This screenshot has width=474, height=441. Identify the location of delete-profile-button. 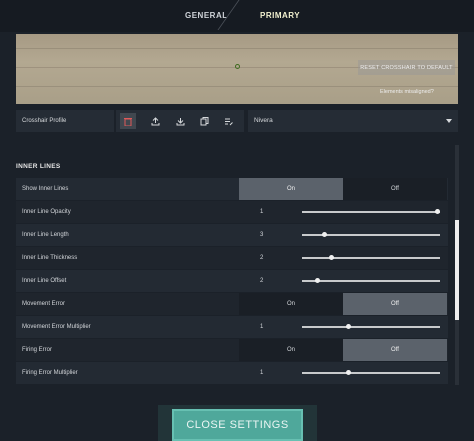
(128, 121).